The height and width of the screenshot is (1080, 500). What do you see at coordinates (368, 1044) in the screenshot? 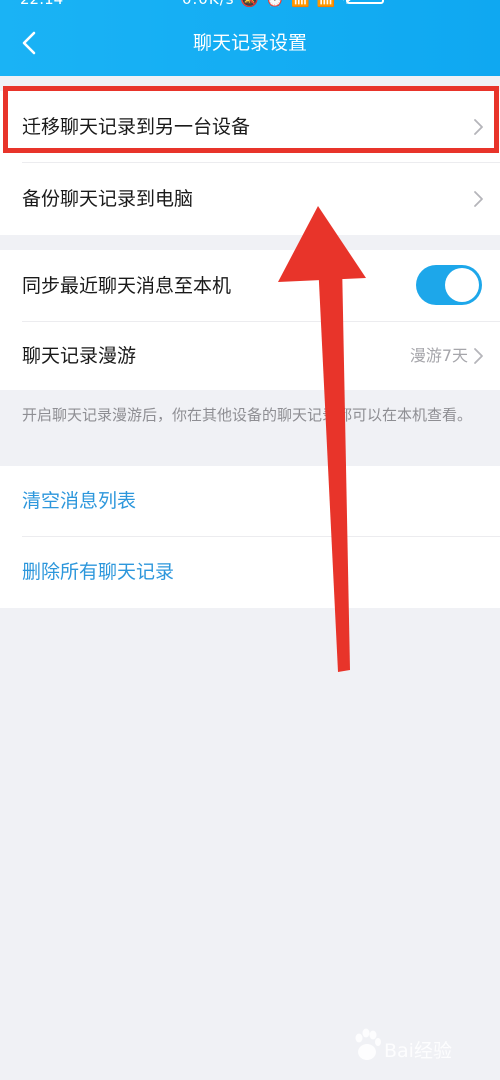
I see `paw-logo-icon` at bounding box center [368, 1044].